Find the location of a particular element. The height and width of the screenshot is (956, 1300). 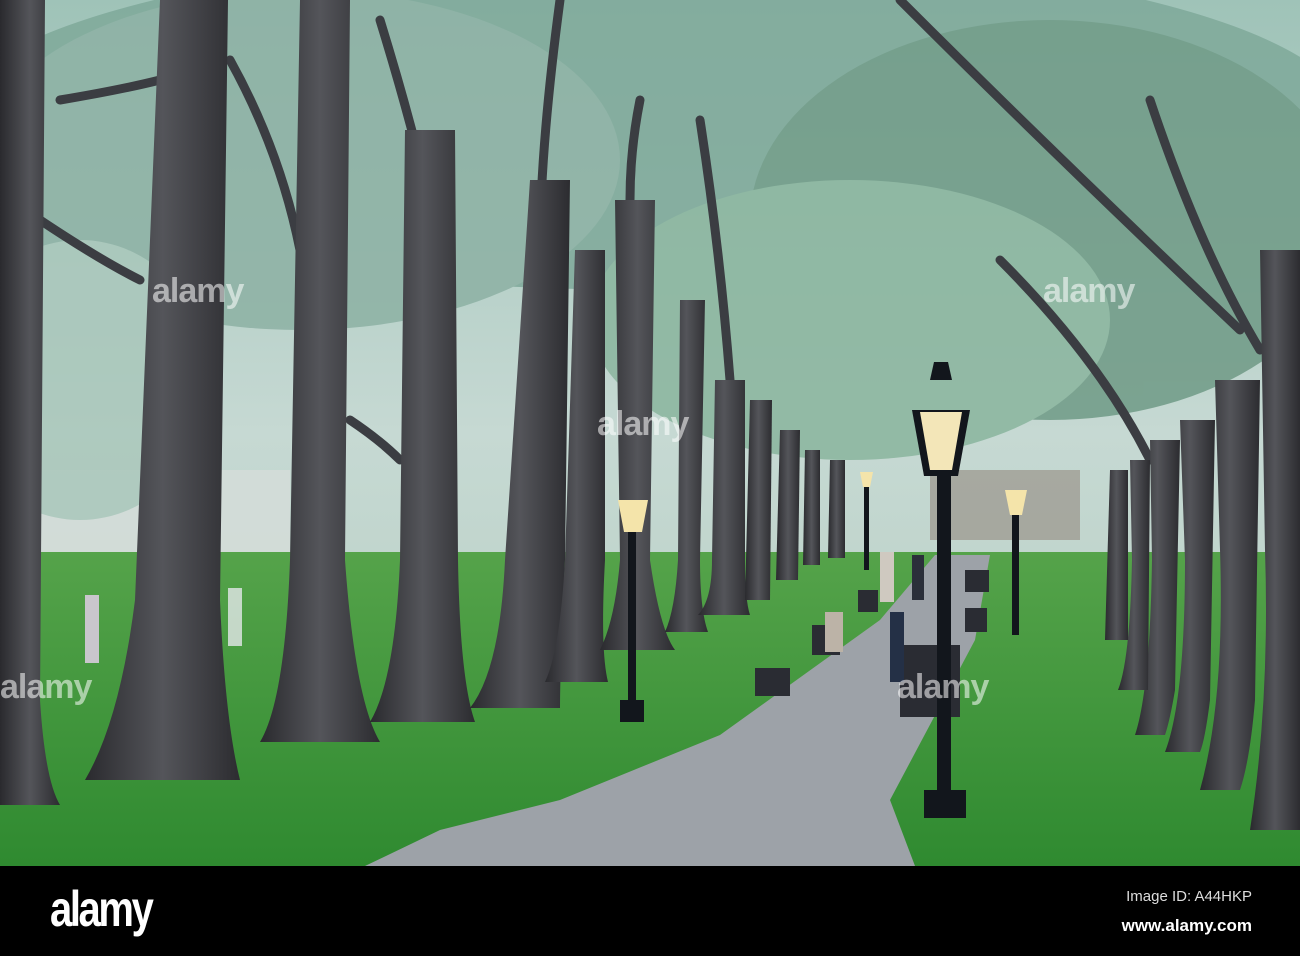

footer-bar: alamy Image ID: A44HKP www.alamy.com is located at coordinates (650, 911).